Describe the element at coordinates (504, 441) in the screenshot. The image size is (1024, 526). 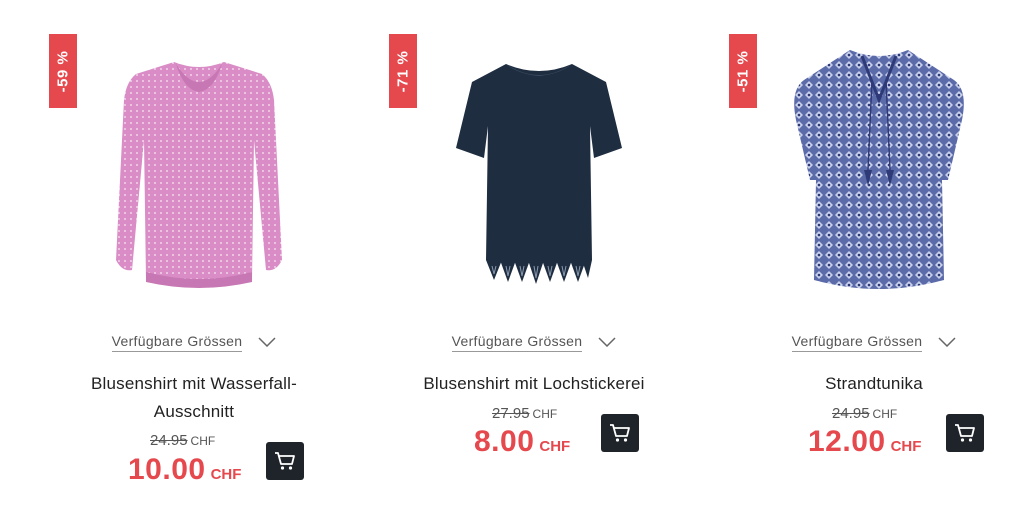
I see `sale-price-amount: 8.00` at that location.